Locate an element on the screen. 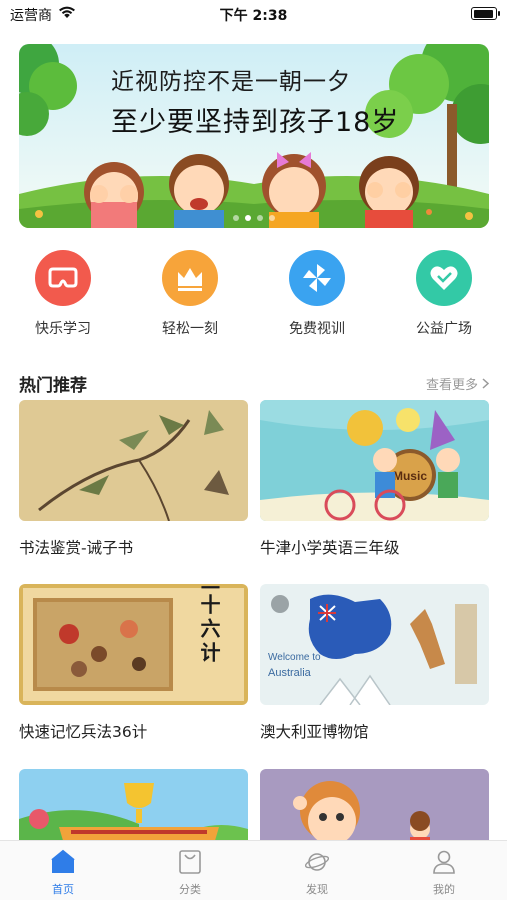 This screenshot has height=900, width=507. banner-headline: 近视防控不是一朝一夕 is located at coordinates (231, 82).